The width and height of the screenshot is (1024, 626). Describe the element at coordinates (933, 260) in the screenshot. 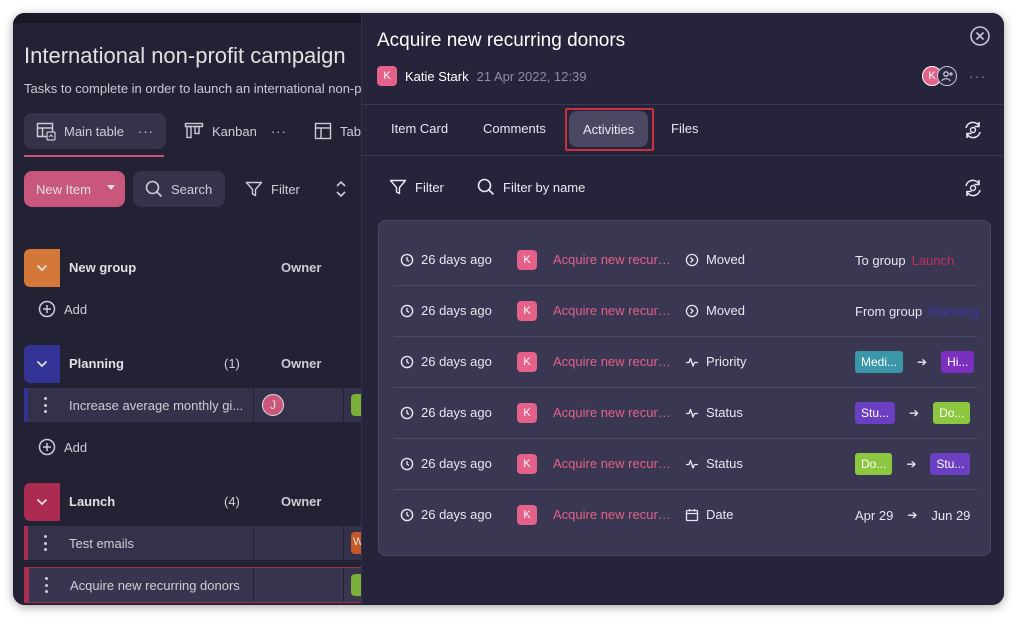

I see `group-link: Launch` at that location.